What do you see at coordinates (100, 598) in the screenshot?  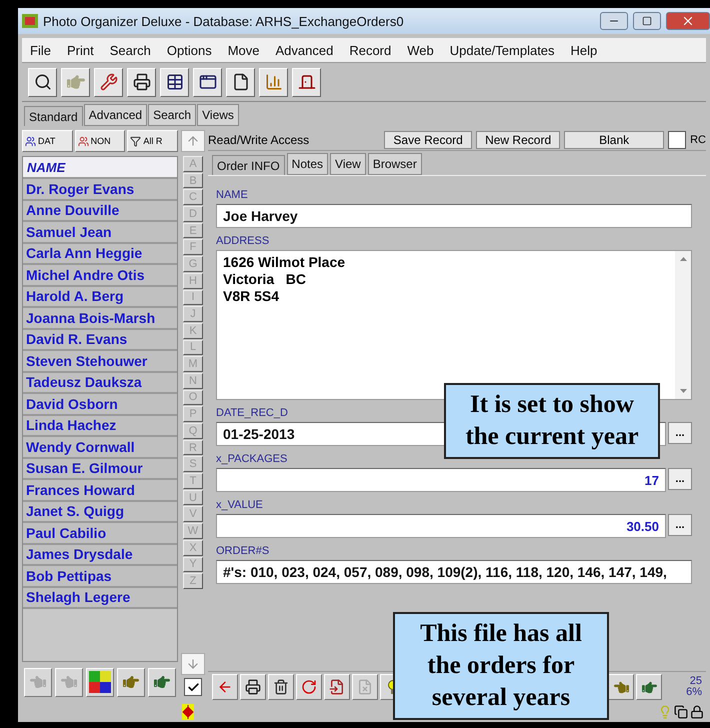 I see `name-list-item: Shelagh Legere` at bounding box center [100, 598].